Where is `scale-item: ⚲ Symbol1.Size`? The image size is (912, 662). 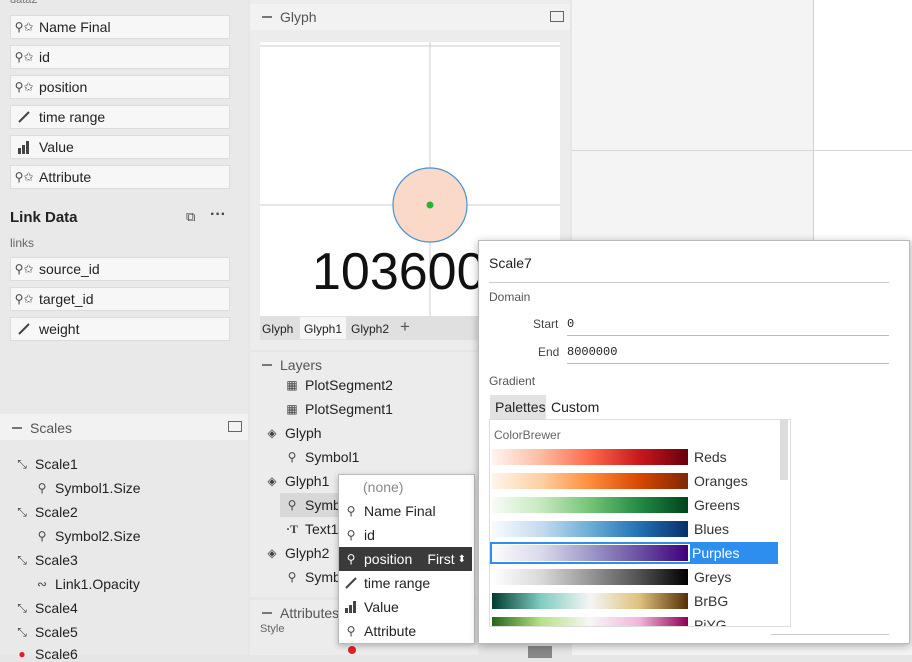 scale-item: ⚲ Symbol1.Size is located at coordinates (87, 488).